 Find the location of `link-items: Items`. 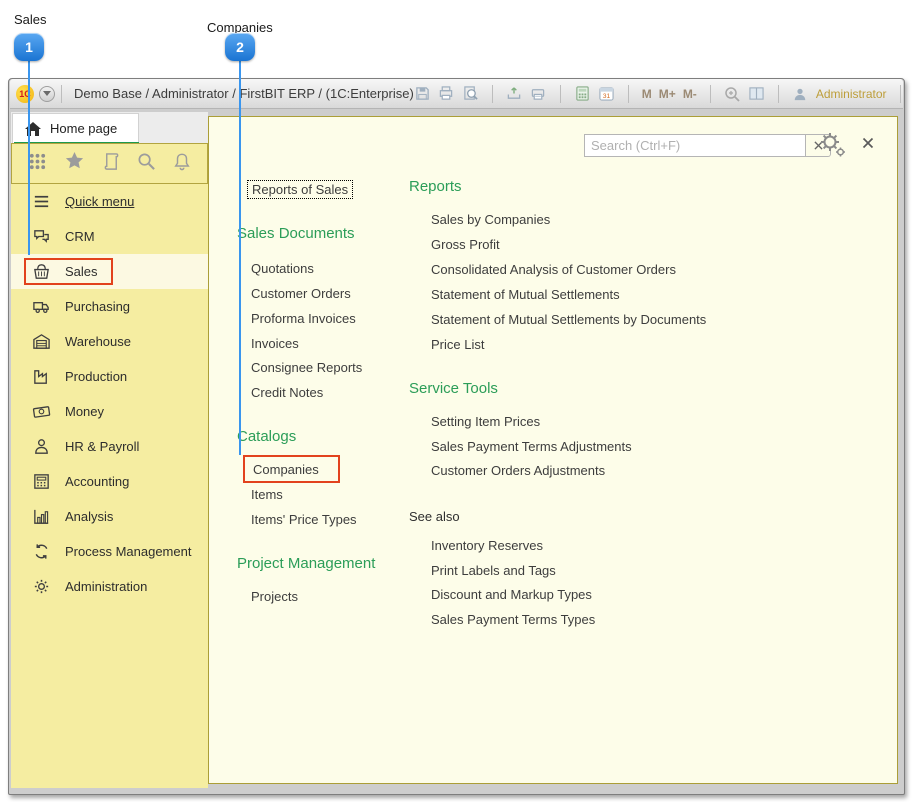

link-items: Items is located at coordinates (267, 494).